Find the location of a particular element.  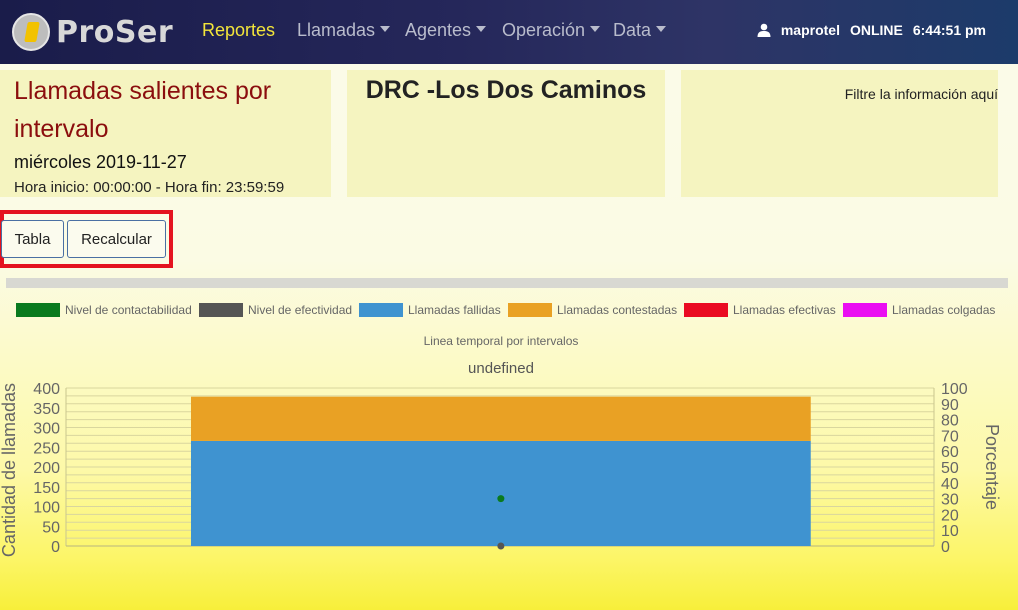

bar-llamadas-contestadas is located at coordinates (500, 418).